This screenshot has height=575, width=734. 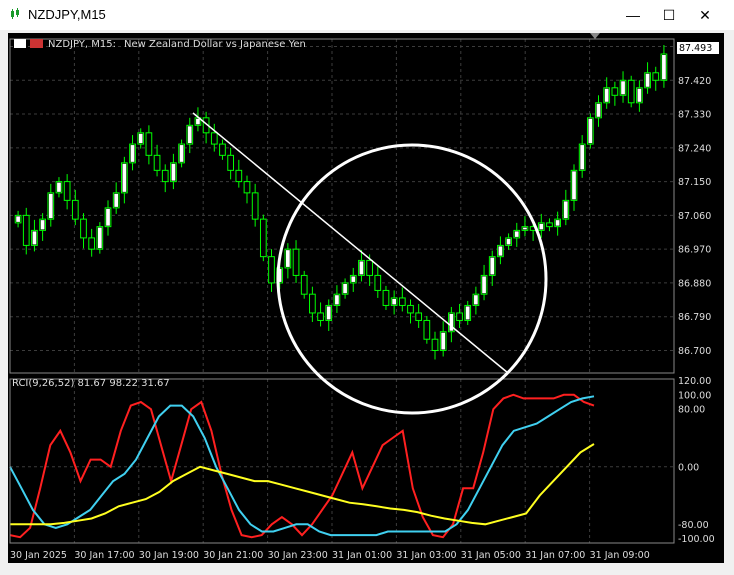 I want to click on rci-tick-label: -100.00, so click(x=696, y=539).